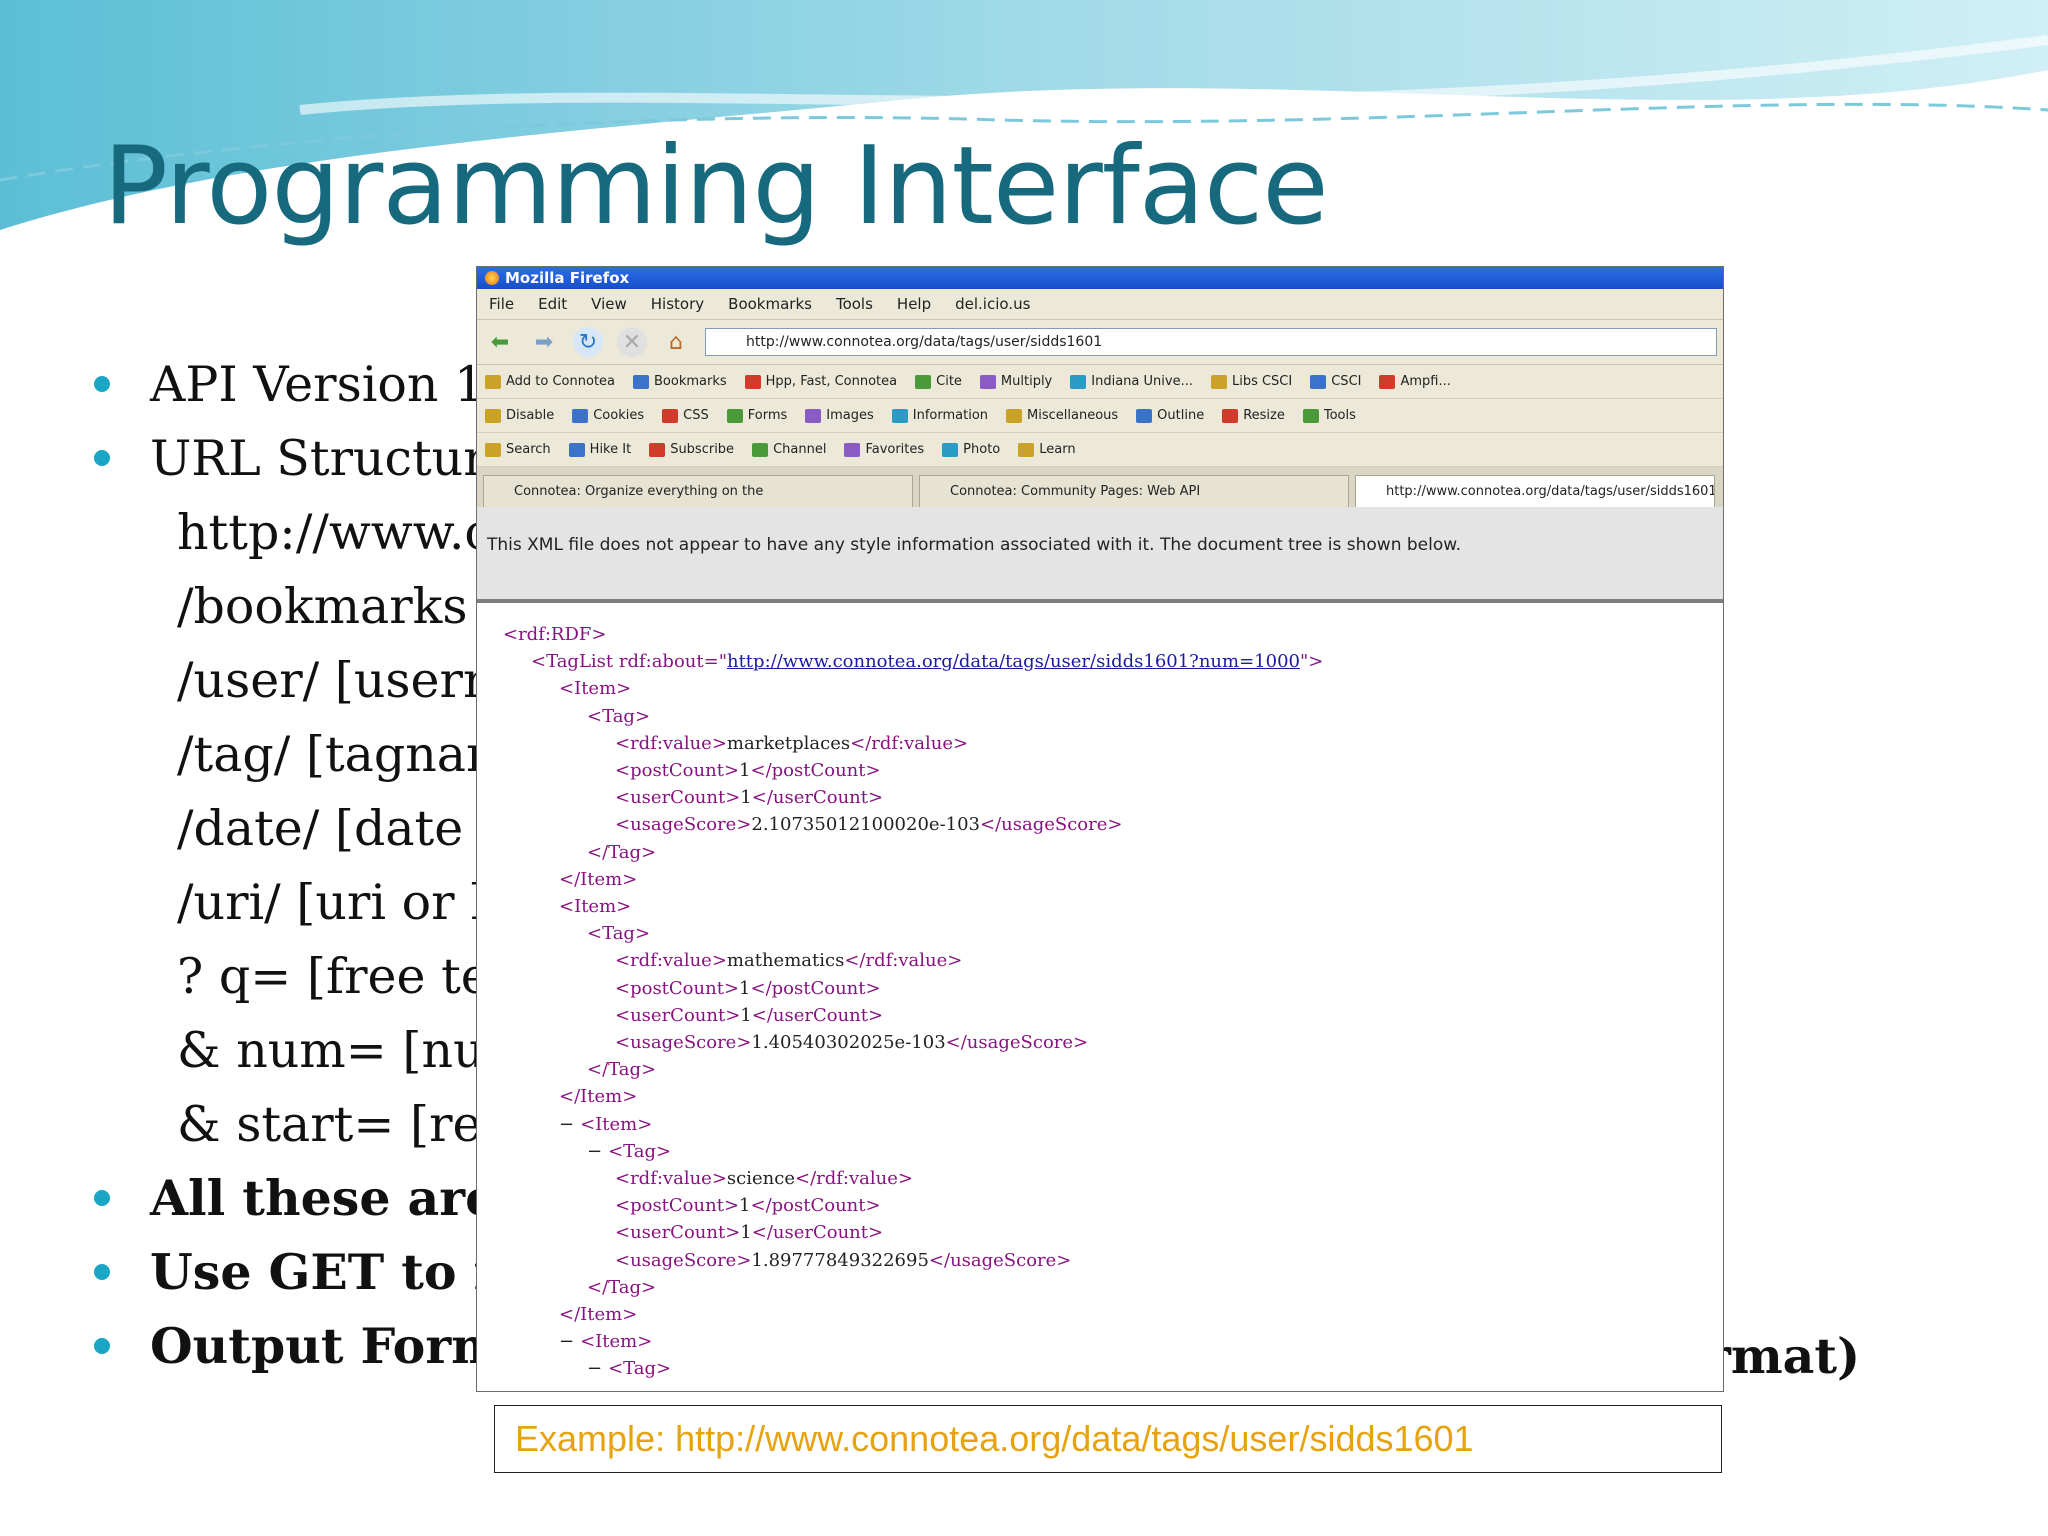 The width and height of the screenshot is (2048, 1536). Describe the element at coordinates (1339, 415) in the screenshot. I see `toolbar-button-label: Tools` at that location.